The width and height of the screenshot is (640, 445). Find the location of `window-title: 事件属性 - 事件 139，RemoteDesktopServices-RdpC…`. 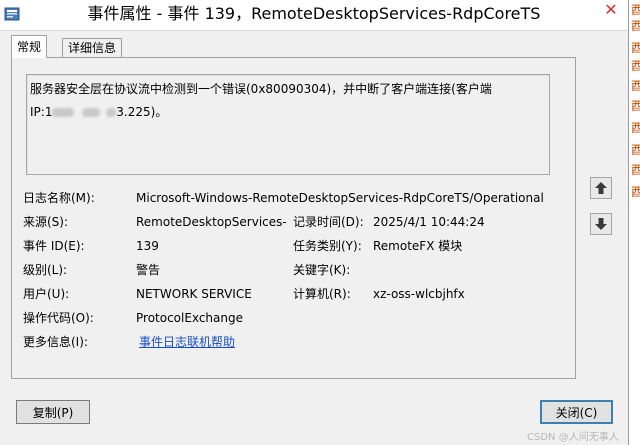

window-title: 事件属性 - 事件 139，RemoteDesktopServices-RdpC… is located at coordinates (314, 13).